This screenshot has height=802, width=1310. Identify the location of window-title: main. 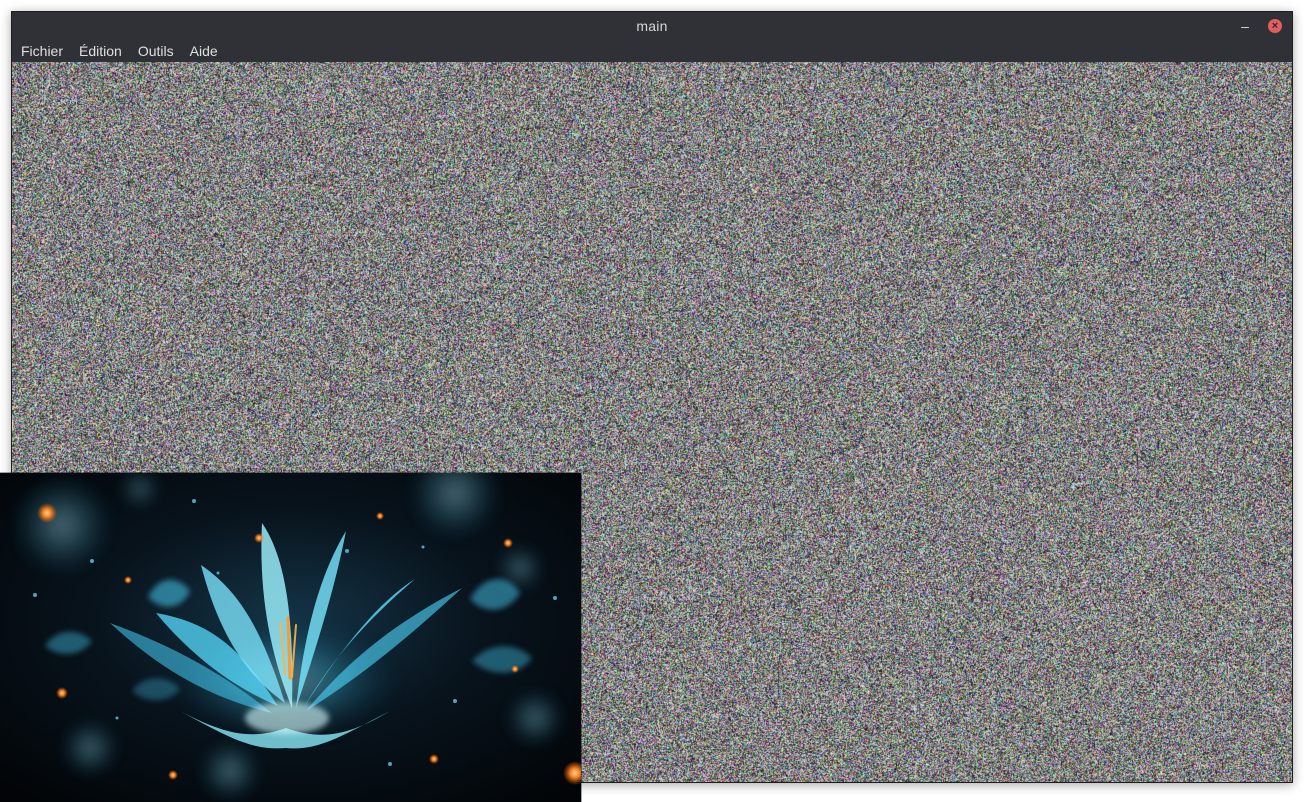
(652, 26).